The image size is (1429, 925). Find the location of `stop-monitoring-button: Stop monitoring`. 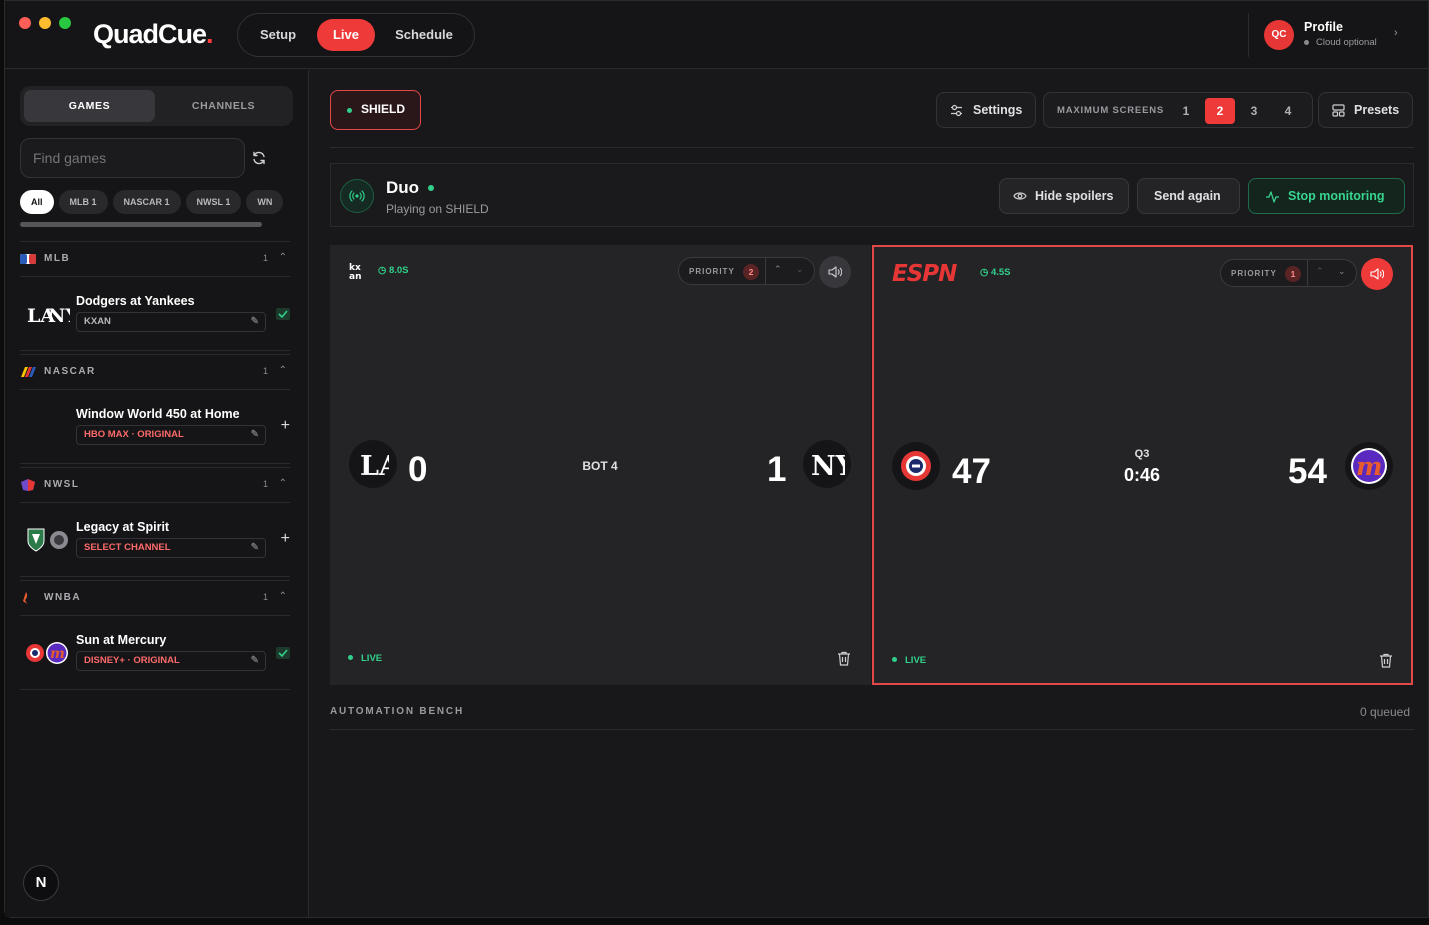

stop-monitoring-button: Stop monitoring is located at coordinates (1326, 196).